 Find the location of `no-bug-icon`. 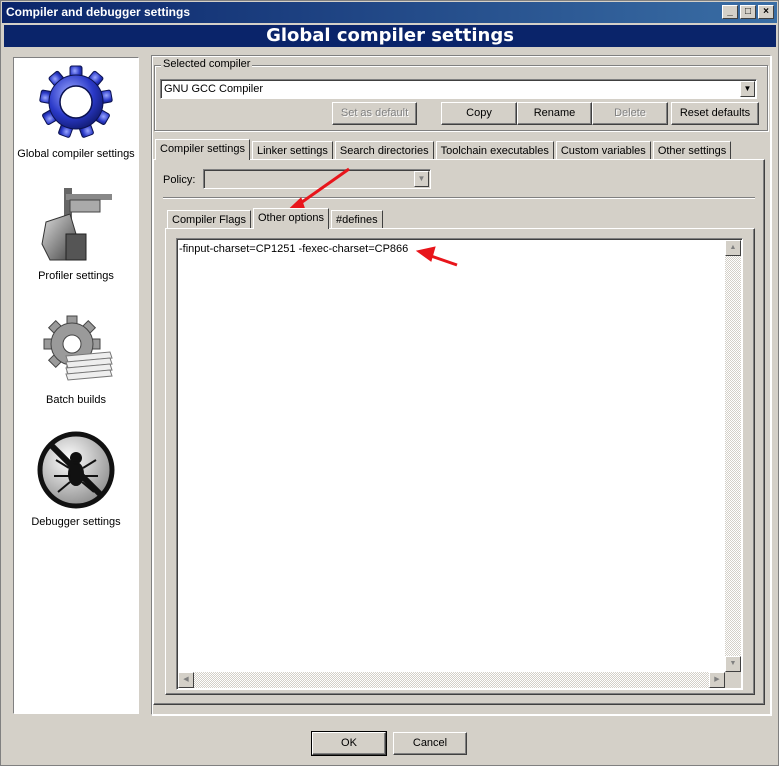

no-bug-icon is located at coordinates (76, 470).